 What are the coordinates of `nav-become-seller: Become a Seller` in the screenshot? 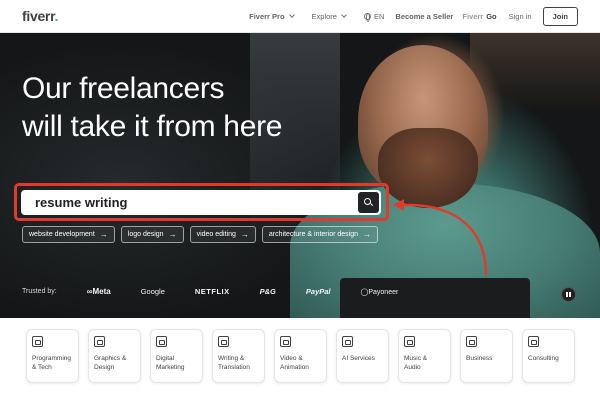 It's located at (424, 16).